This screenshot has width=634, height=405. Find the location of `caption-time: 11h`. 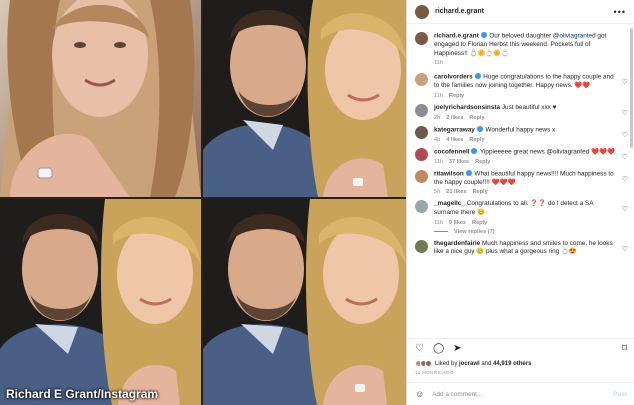

caption-time: 11h is located at coordinates (438, 63).